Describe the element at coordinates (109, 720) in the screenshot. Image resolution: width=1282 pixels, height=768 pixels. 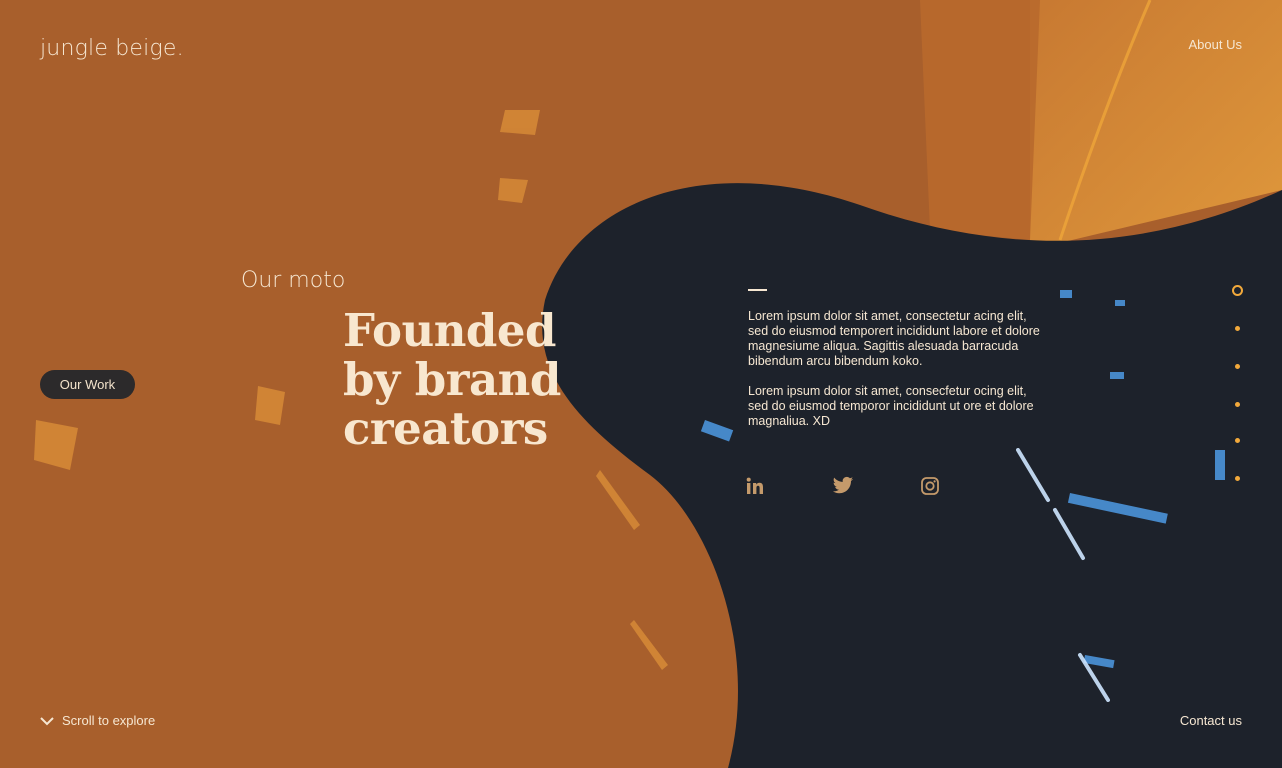
I see `scroll-label: Scroll to explore` at that location.